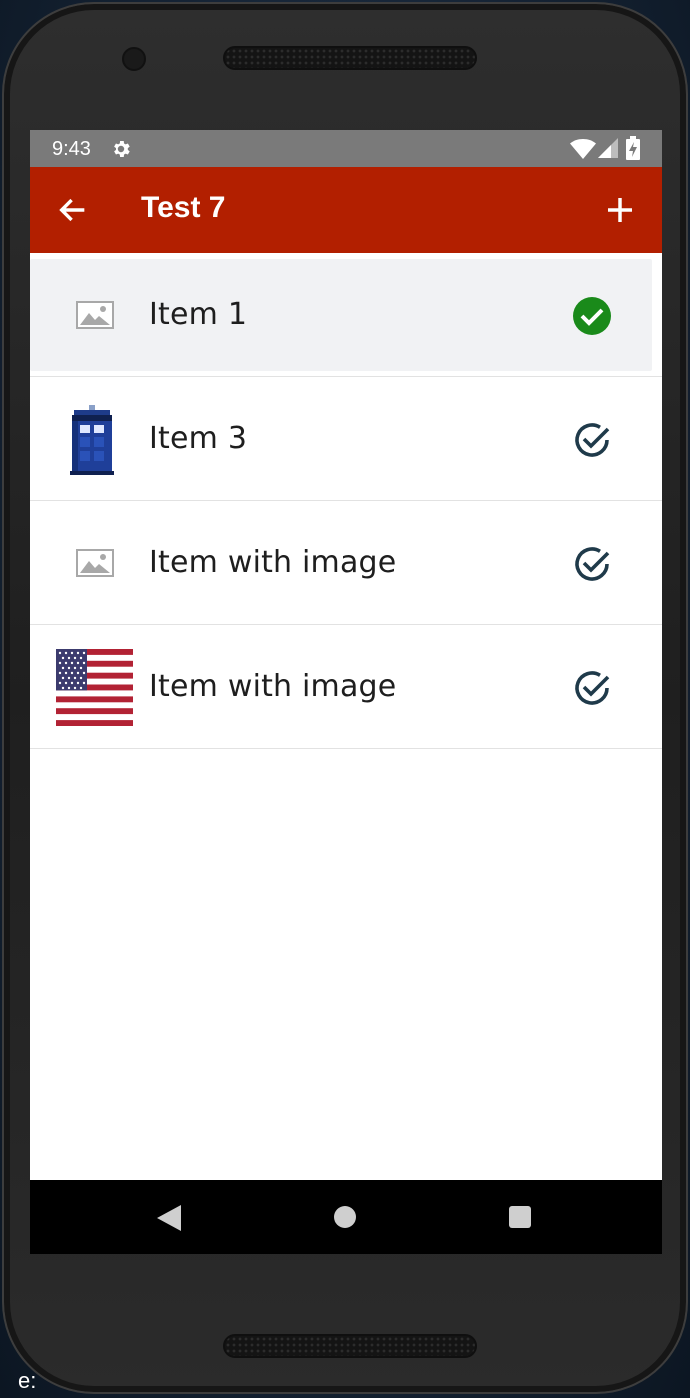 The width and height of the screenshot is (690, 1398). What do you see at coordinates (350, 1346) in the screenshot?
I see `bottom-speaker` at bounding box center [350, 1346].